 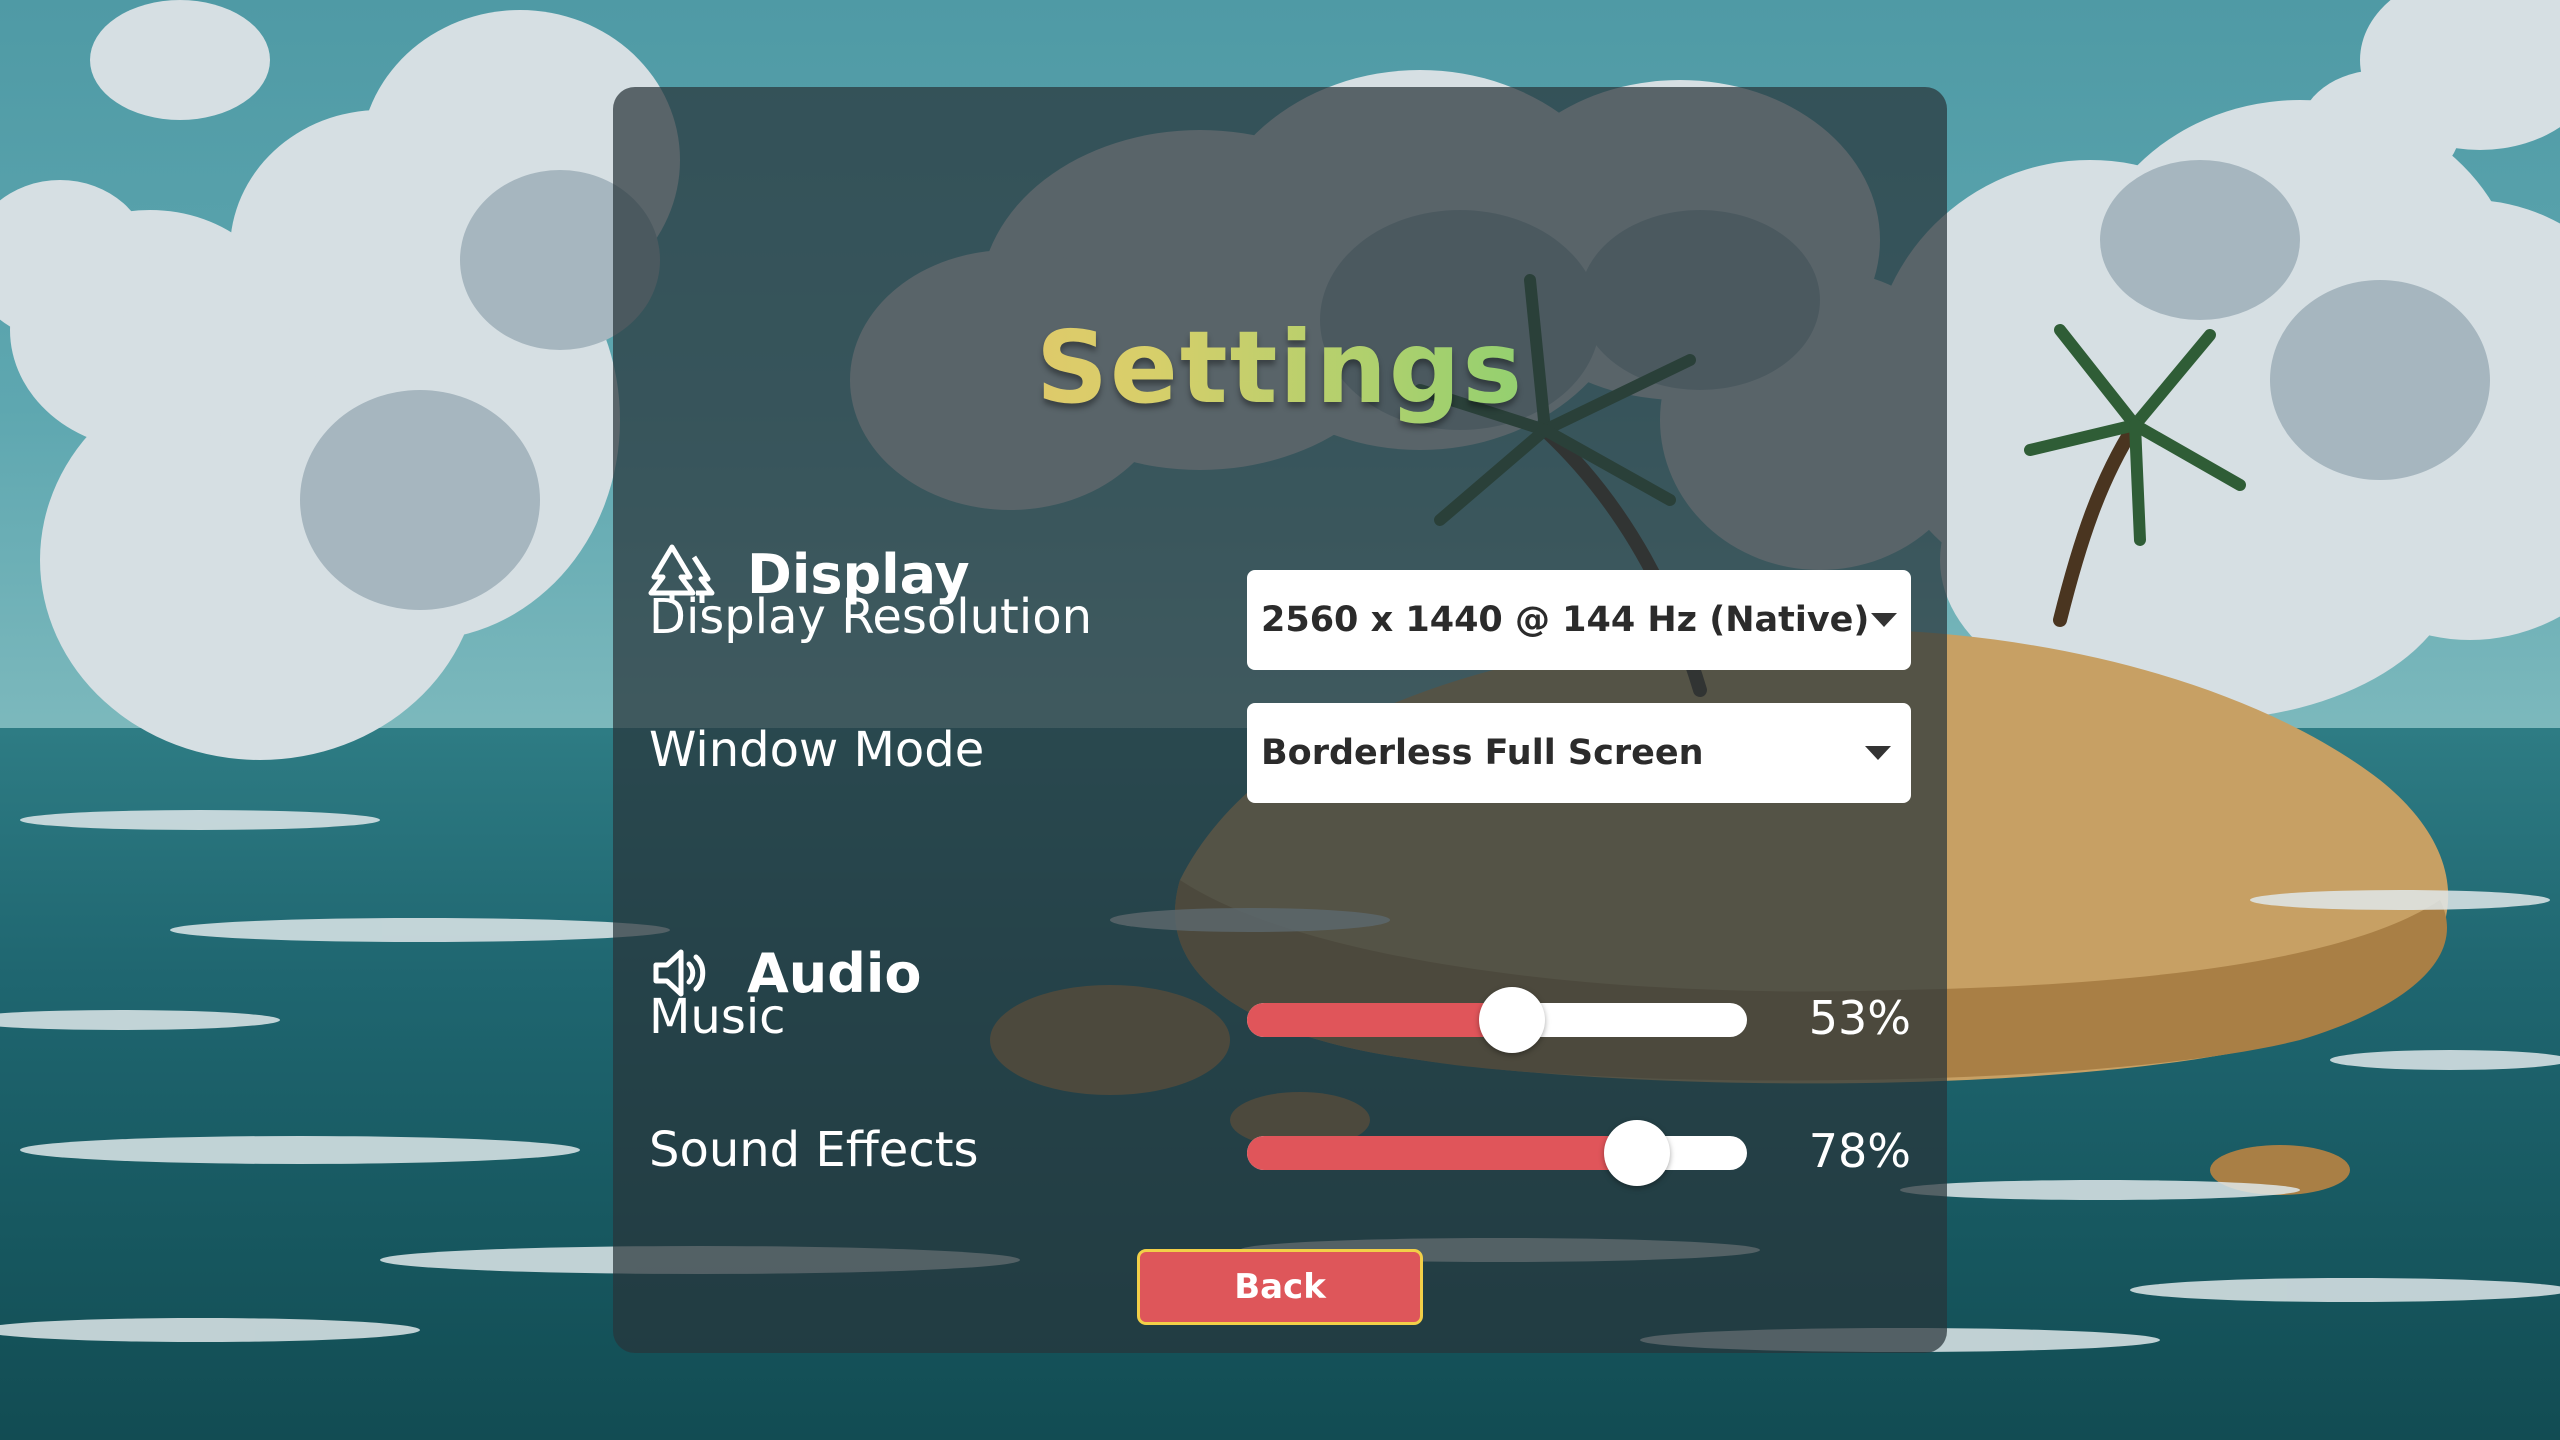 What do you see at coordinates (1565, 620) in the screenshot?
I see `display-resolution-value: 2560 x 1440 @ 144 Hz (Native)` at bounding box center [1565, 620].